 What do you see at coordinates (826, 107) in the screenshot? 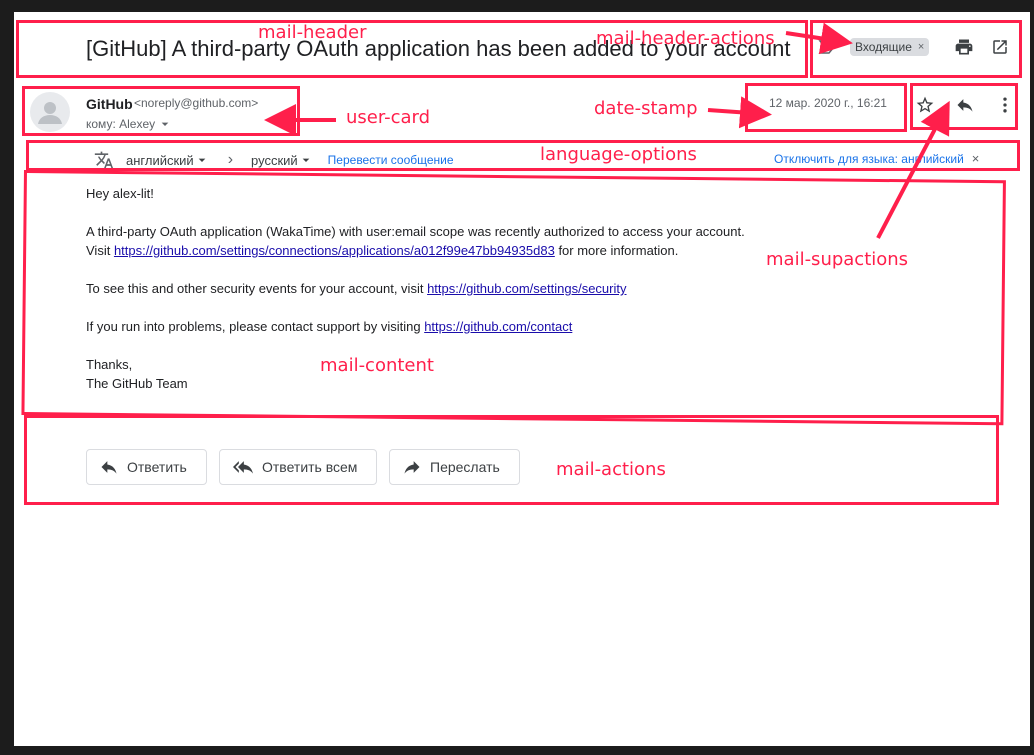
I see `annotation-box-date-stamp` at bounding box center [826, 107].